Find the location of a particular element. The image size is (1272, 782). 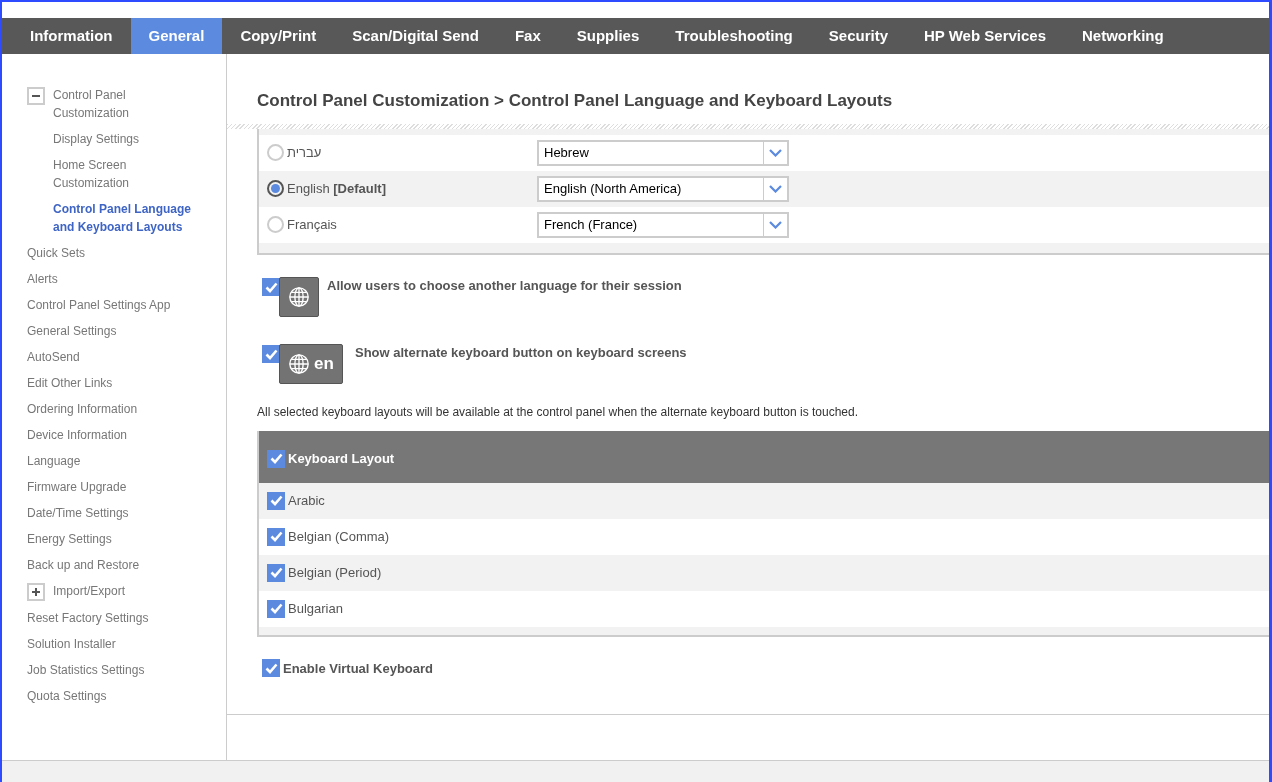

sidebar-item: Firmware Upgrade is located at coordinates (117, 487).